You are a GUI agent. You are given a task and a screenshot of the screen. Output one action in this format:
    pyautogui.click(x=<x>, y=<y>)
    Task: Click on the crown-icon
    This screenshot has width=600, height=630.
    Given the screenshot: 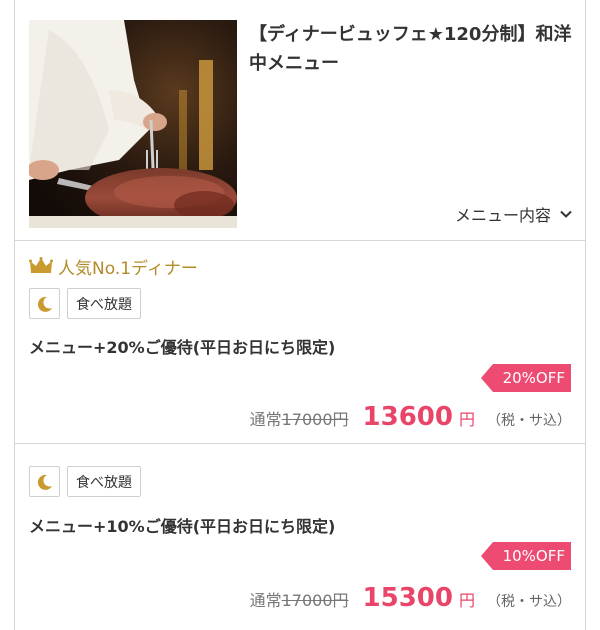 What is the action you would take?
    pyautogui.click(x=41, y=265)
    